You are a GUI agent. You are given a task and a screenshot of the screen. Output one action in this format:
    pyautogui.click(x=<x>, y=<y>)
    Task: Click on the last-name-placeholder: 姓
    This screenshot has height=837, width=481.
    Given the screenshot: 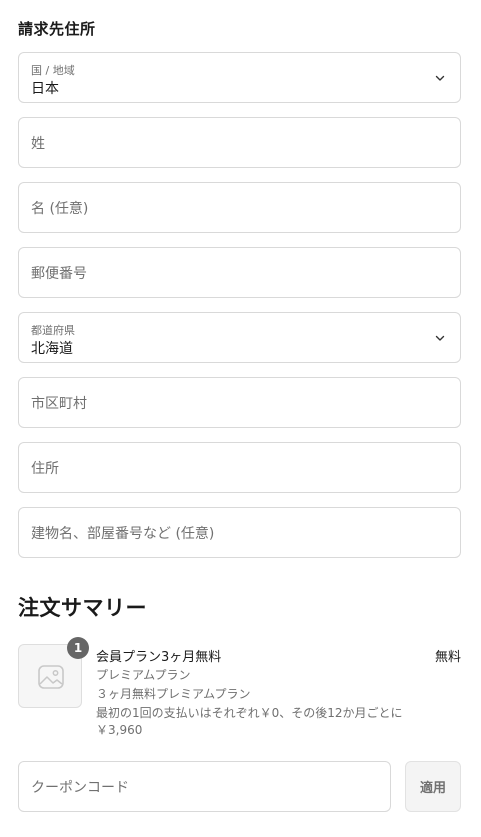 What is the action you would take?
    pyautogui.click(x=38, y=143)
    